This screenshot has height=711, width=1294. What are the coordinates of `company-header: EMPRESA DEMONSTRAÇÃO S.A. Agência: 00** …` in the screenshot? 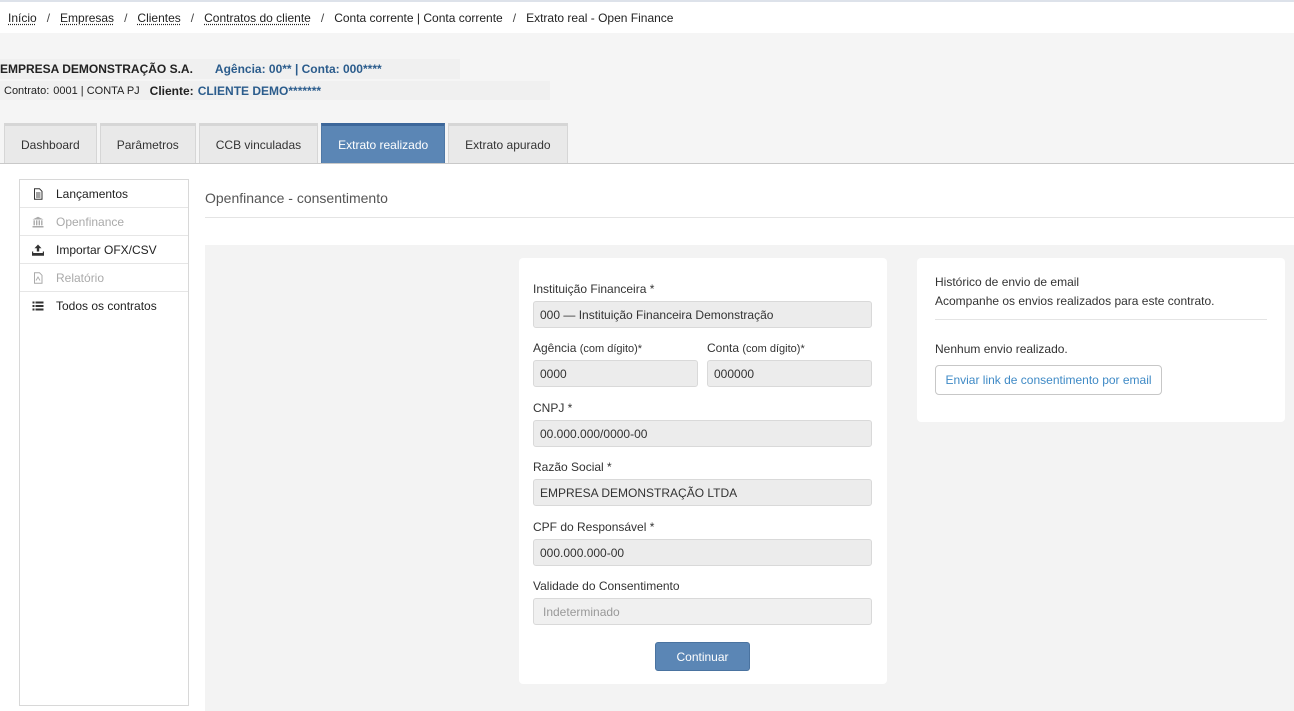 It's located at (230, 69).